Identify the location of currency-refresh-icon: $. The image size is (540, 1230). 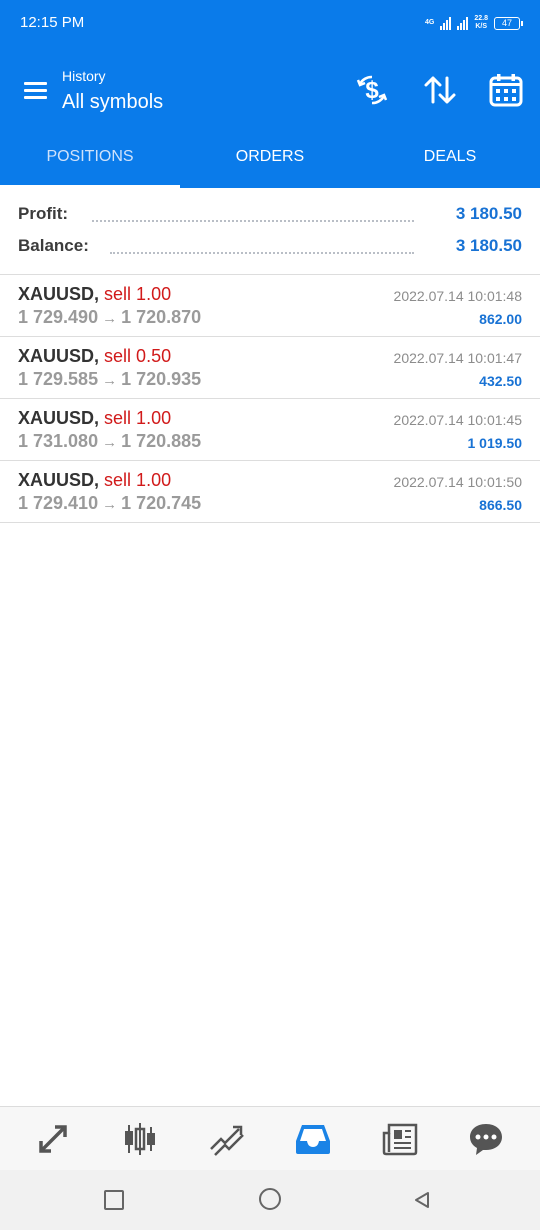
(372, 90).